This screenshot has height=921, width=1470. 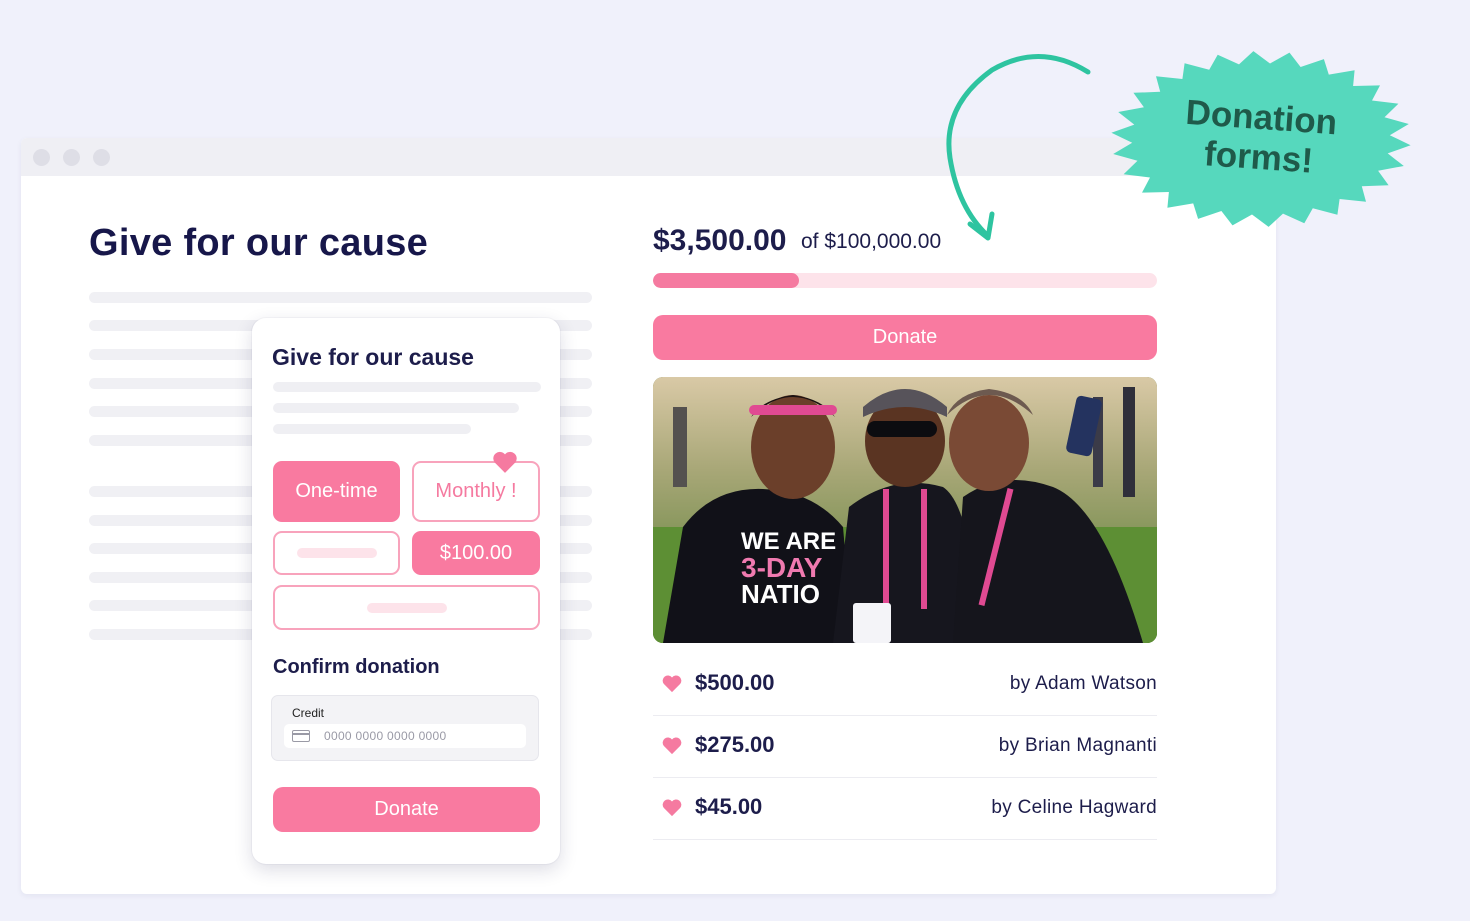 I want to click on card-title: Give for our cause, so click(x=373, y=357).